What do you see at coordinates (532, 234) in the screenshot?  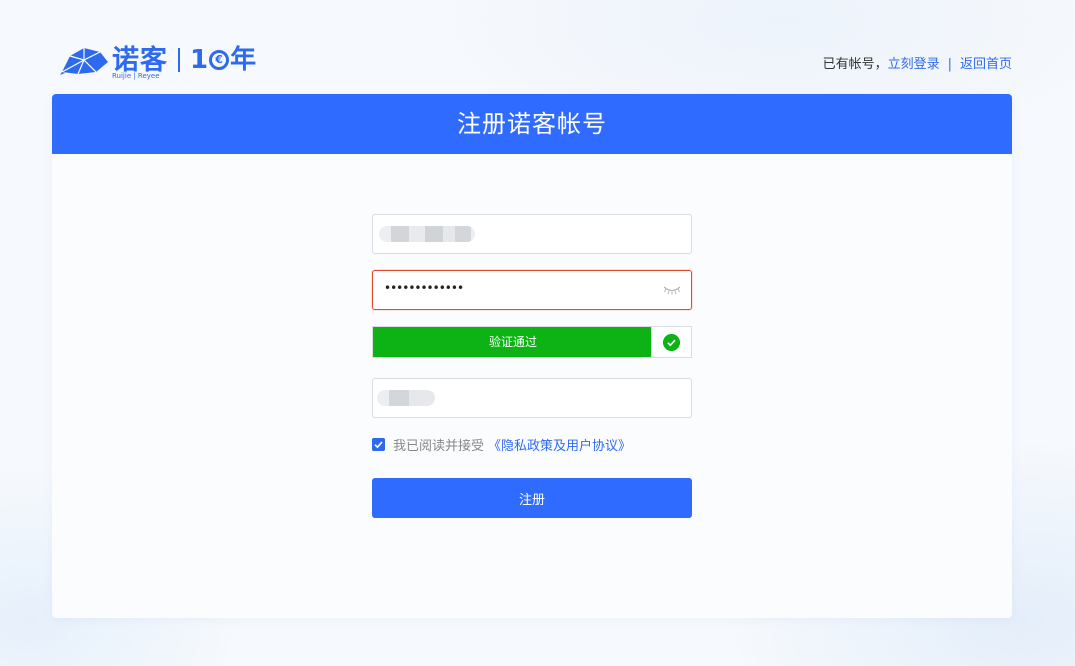 I see `username-field` at bounding box center [532, 234].